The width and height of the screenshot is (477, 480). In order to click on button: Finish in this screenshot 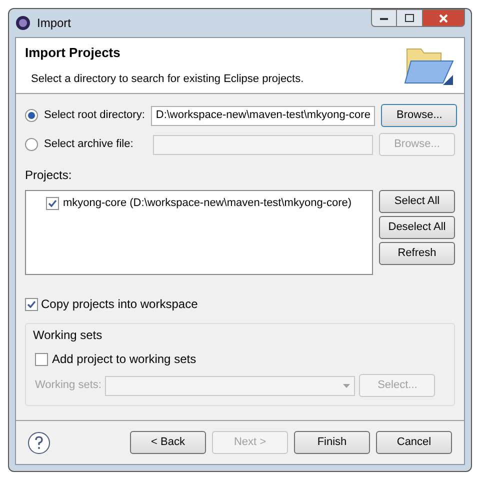, I will do `click(332, 442)`.